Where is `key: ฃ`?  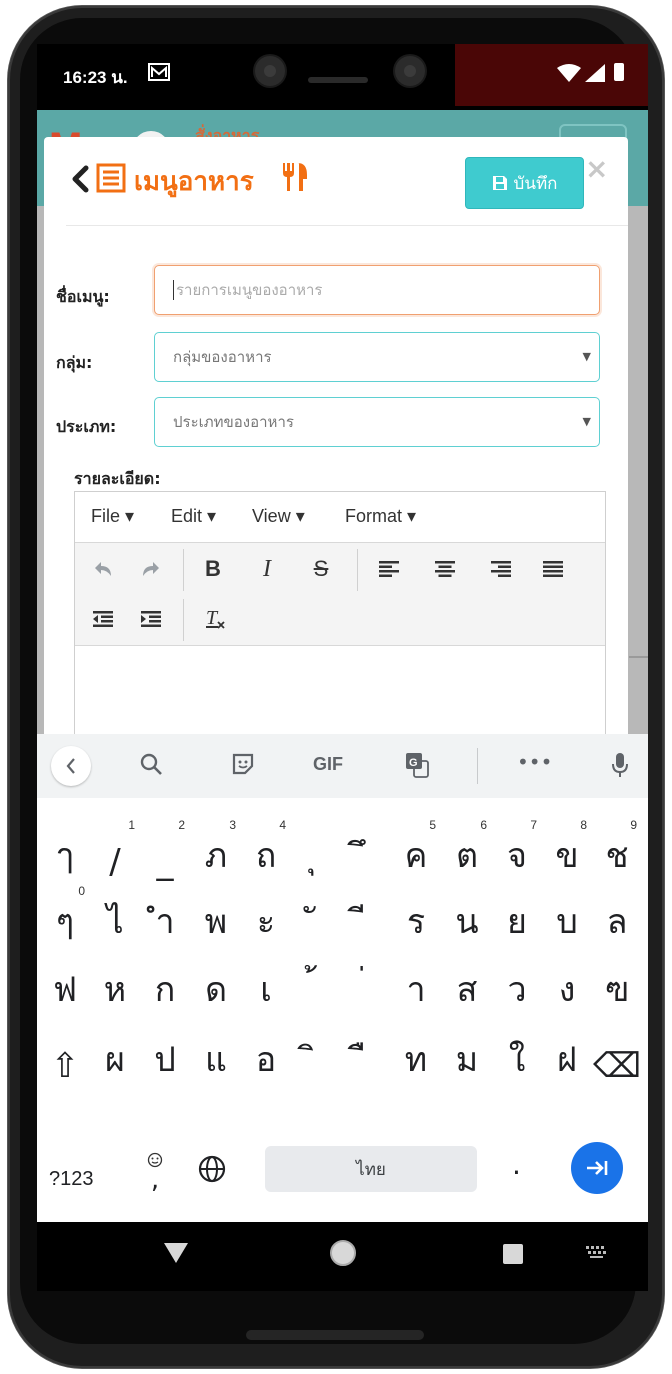
key: ฃ is located at coordinates (617, 986).